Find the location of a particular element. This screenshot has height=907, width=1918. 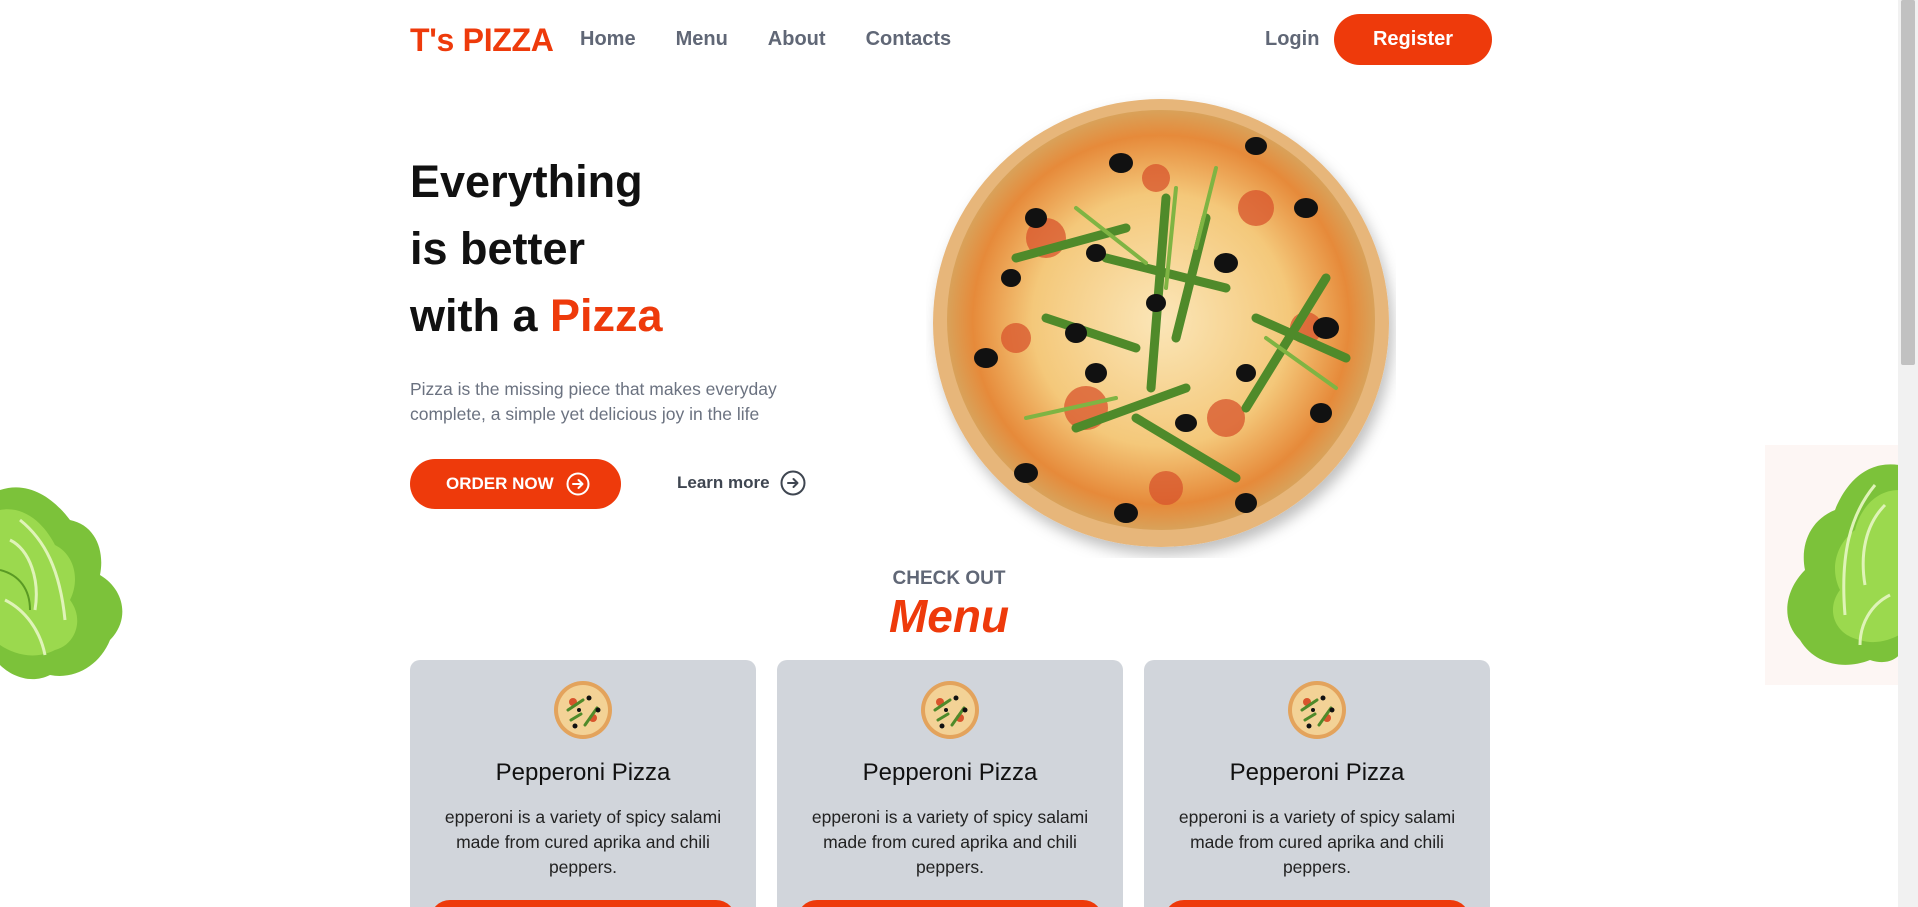

hero-headline-line3-prefix: with a is located at coordinates (480, 315).